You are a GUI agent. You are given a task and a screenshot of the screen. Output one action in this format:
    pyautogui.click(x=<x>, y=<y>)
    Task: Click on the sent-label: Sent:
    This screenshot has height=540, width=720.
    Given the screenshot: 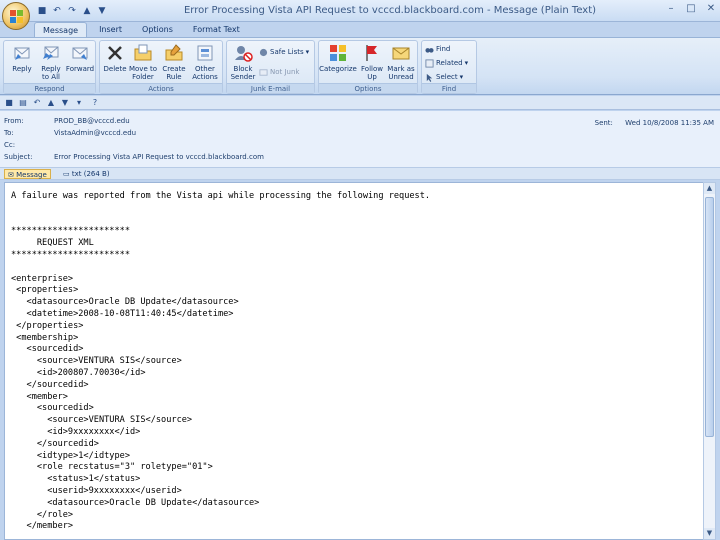 What is the action you would take?
    pyautogui.click(x=603, y=123)
    